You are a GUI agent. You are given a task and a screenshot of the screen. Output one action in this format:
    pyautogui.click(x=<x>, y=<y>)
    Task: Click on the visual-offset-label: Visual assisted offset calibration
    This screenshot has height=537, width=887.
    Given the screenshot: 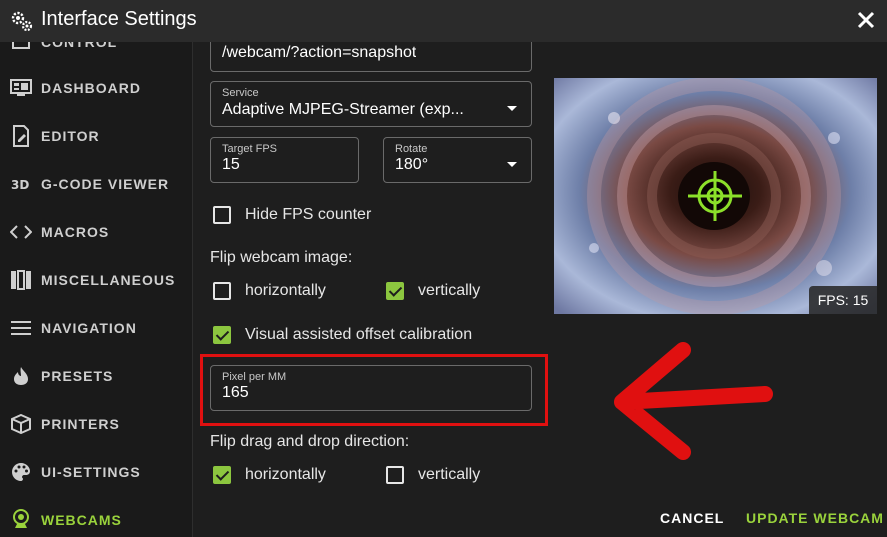 What is the action you would take?
    pyautogui.click(x=359, y=334)
    